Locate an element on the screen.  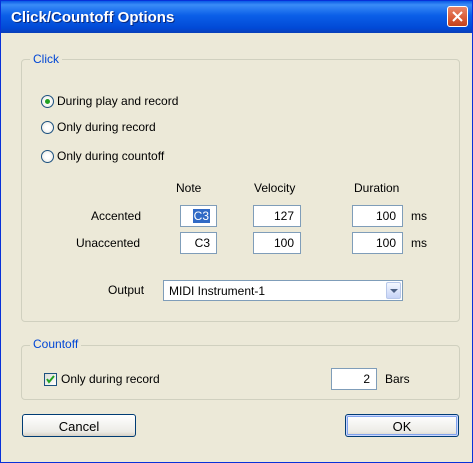
accented-note-field: C3 is located at coordinates (198, 216).